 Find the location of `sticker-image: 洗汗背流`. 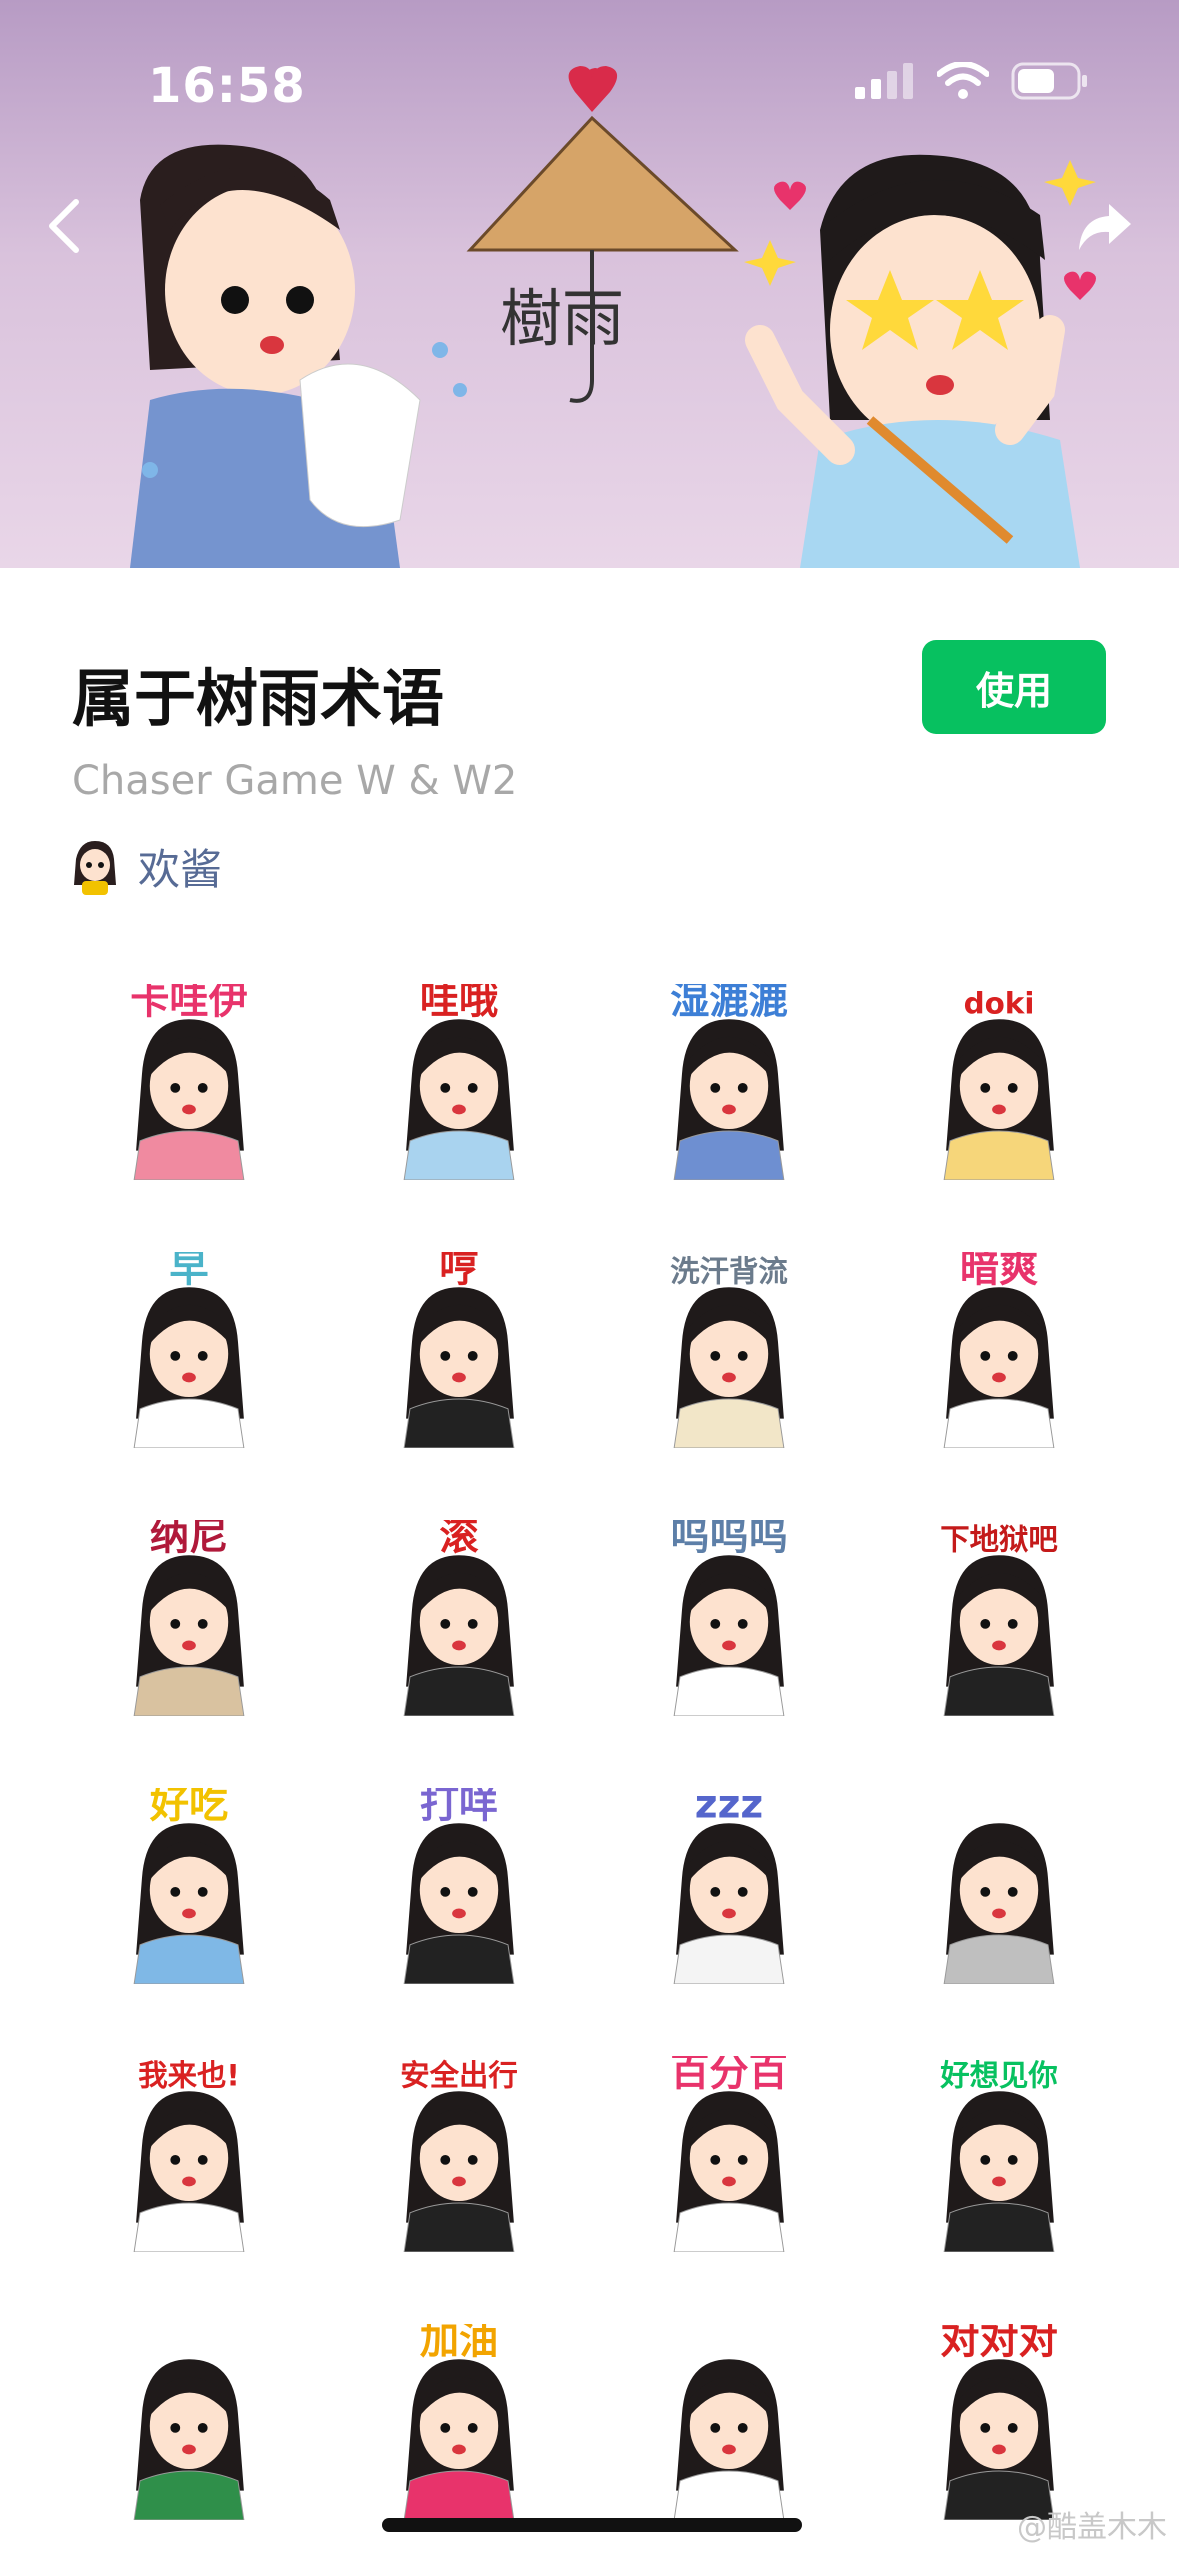

sticker-image: 洗汗背流 is located at coordinates (729, 1351).